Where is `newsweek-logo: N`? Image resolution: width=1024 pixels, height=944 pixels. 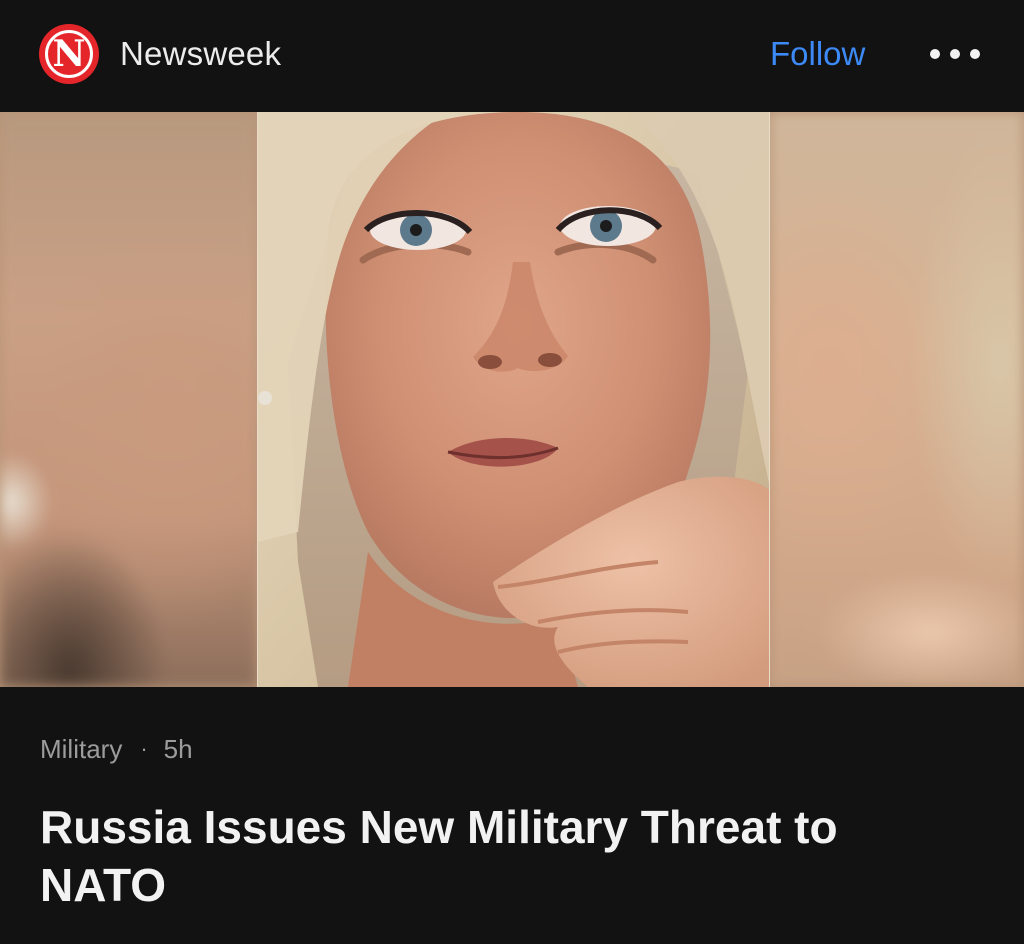
newsweek-logo: N is located at coordinates (69, 54).